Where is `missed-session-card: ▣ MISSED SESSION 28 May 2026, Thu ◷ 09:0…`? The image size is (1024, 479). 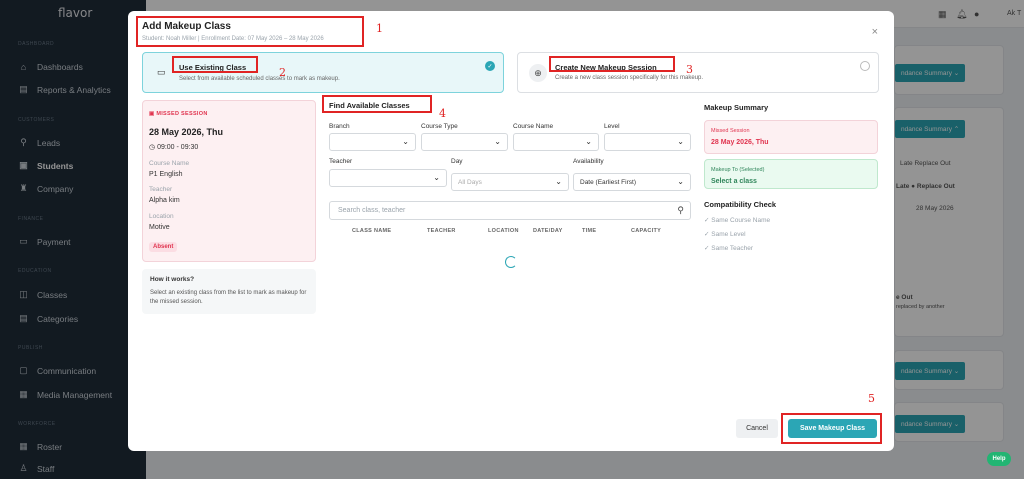 missed-session-card: ▣ MISSED SESSION 28 May 2026, Thu ◷ 09:0… is located at coordinates (229, 181).